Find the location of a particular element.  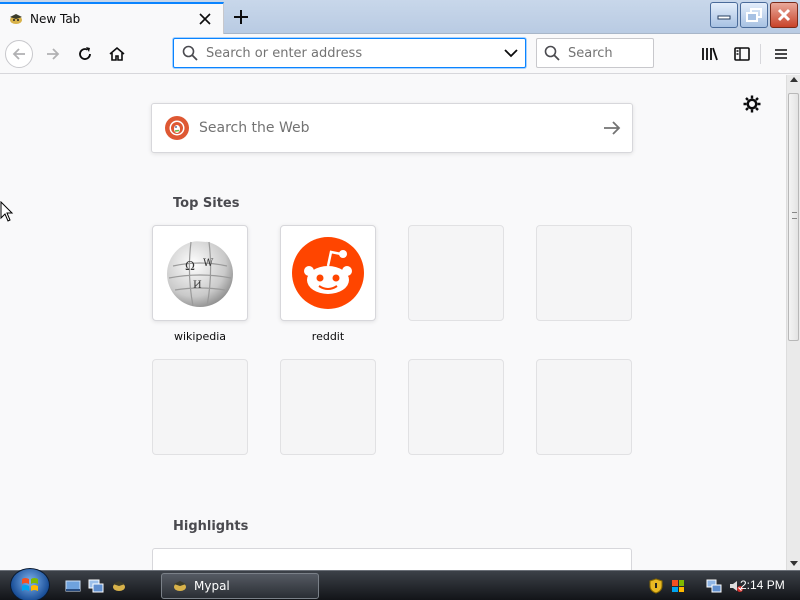

network-icon is located at coordinates (714, 586).